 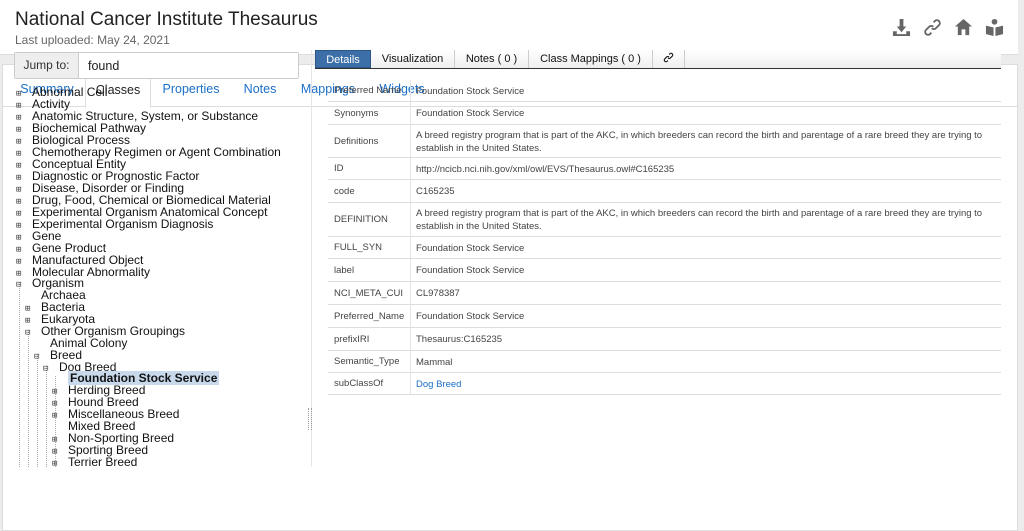 What do you see at coordinates (356, 141) in the screenshot?
I see `detail-key: Definitions` at bounding box center [356, 141].